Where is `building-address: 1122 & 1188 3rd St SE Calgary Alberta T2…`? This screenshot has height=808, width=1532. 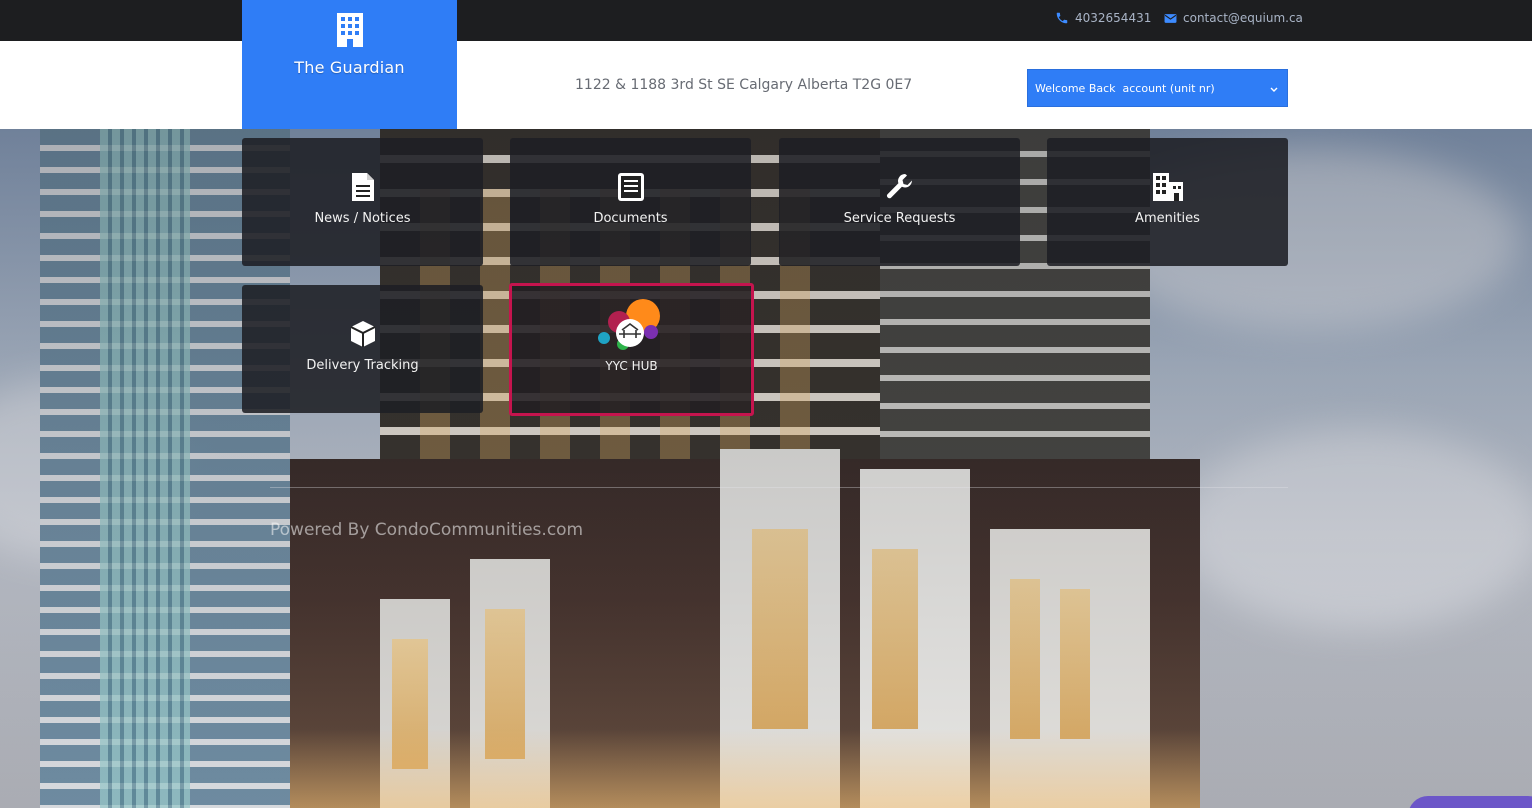 building-address: 1122 & 1188 3rd St SE Calgary Alberta T2… is located at coordinates (744, 85).